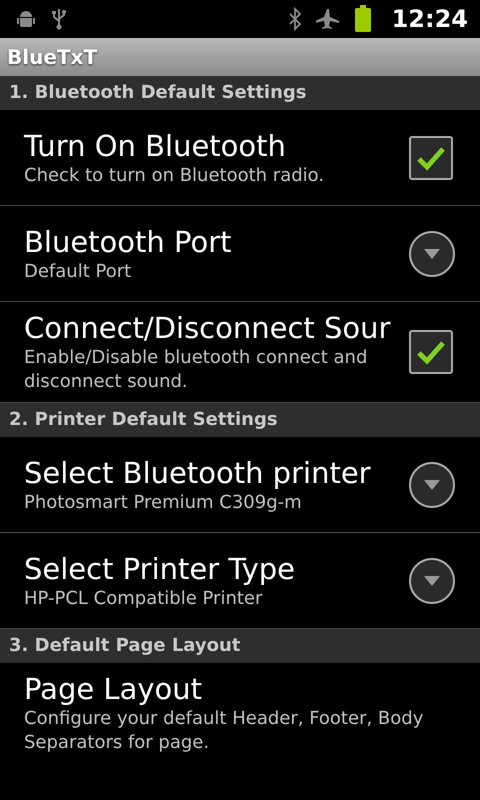 The image size is (480, 800). Describe the element at coordinates (209, 242) in the screenshot. I see `setting-title: Bluetooth Port` at that location.